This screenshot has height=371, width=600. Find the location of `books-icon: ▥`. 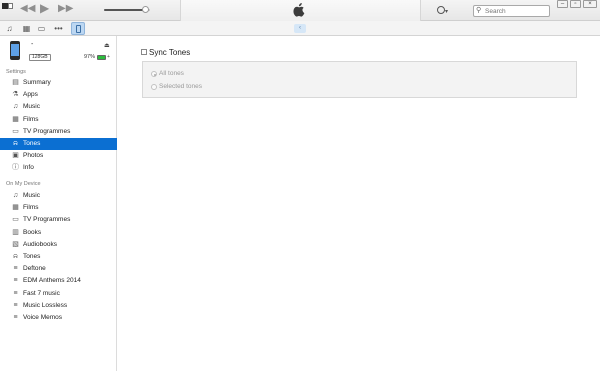

books-icon: ▥ is located at coordinates (15, 232).